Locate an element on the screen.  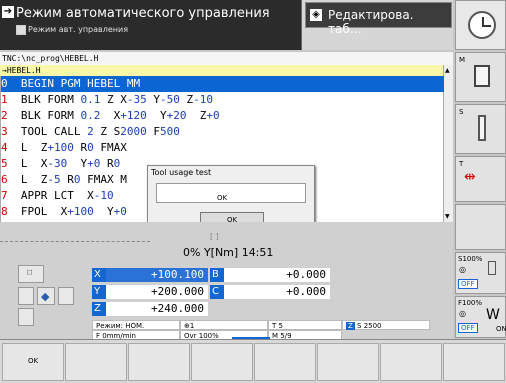
scroll-up-icon: ▲ is located at coordinates (447, 70).